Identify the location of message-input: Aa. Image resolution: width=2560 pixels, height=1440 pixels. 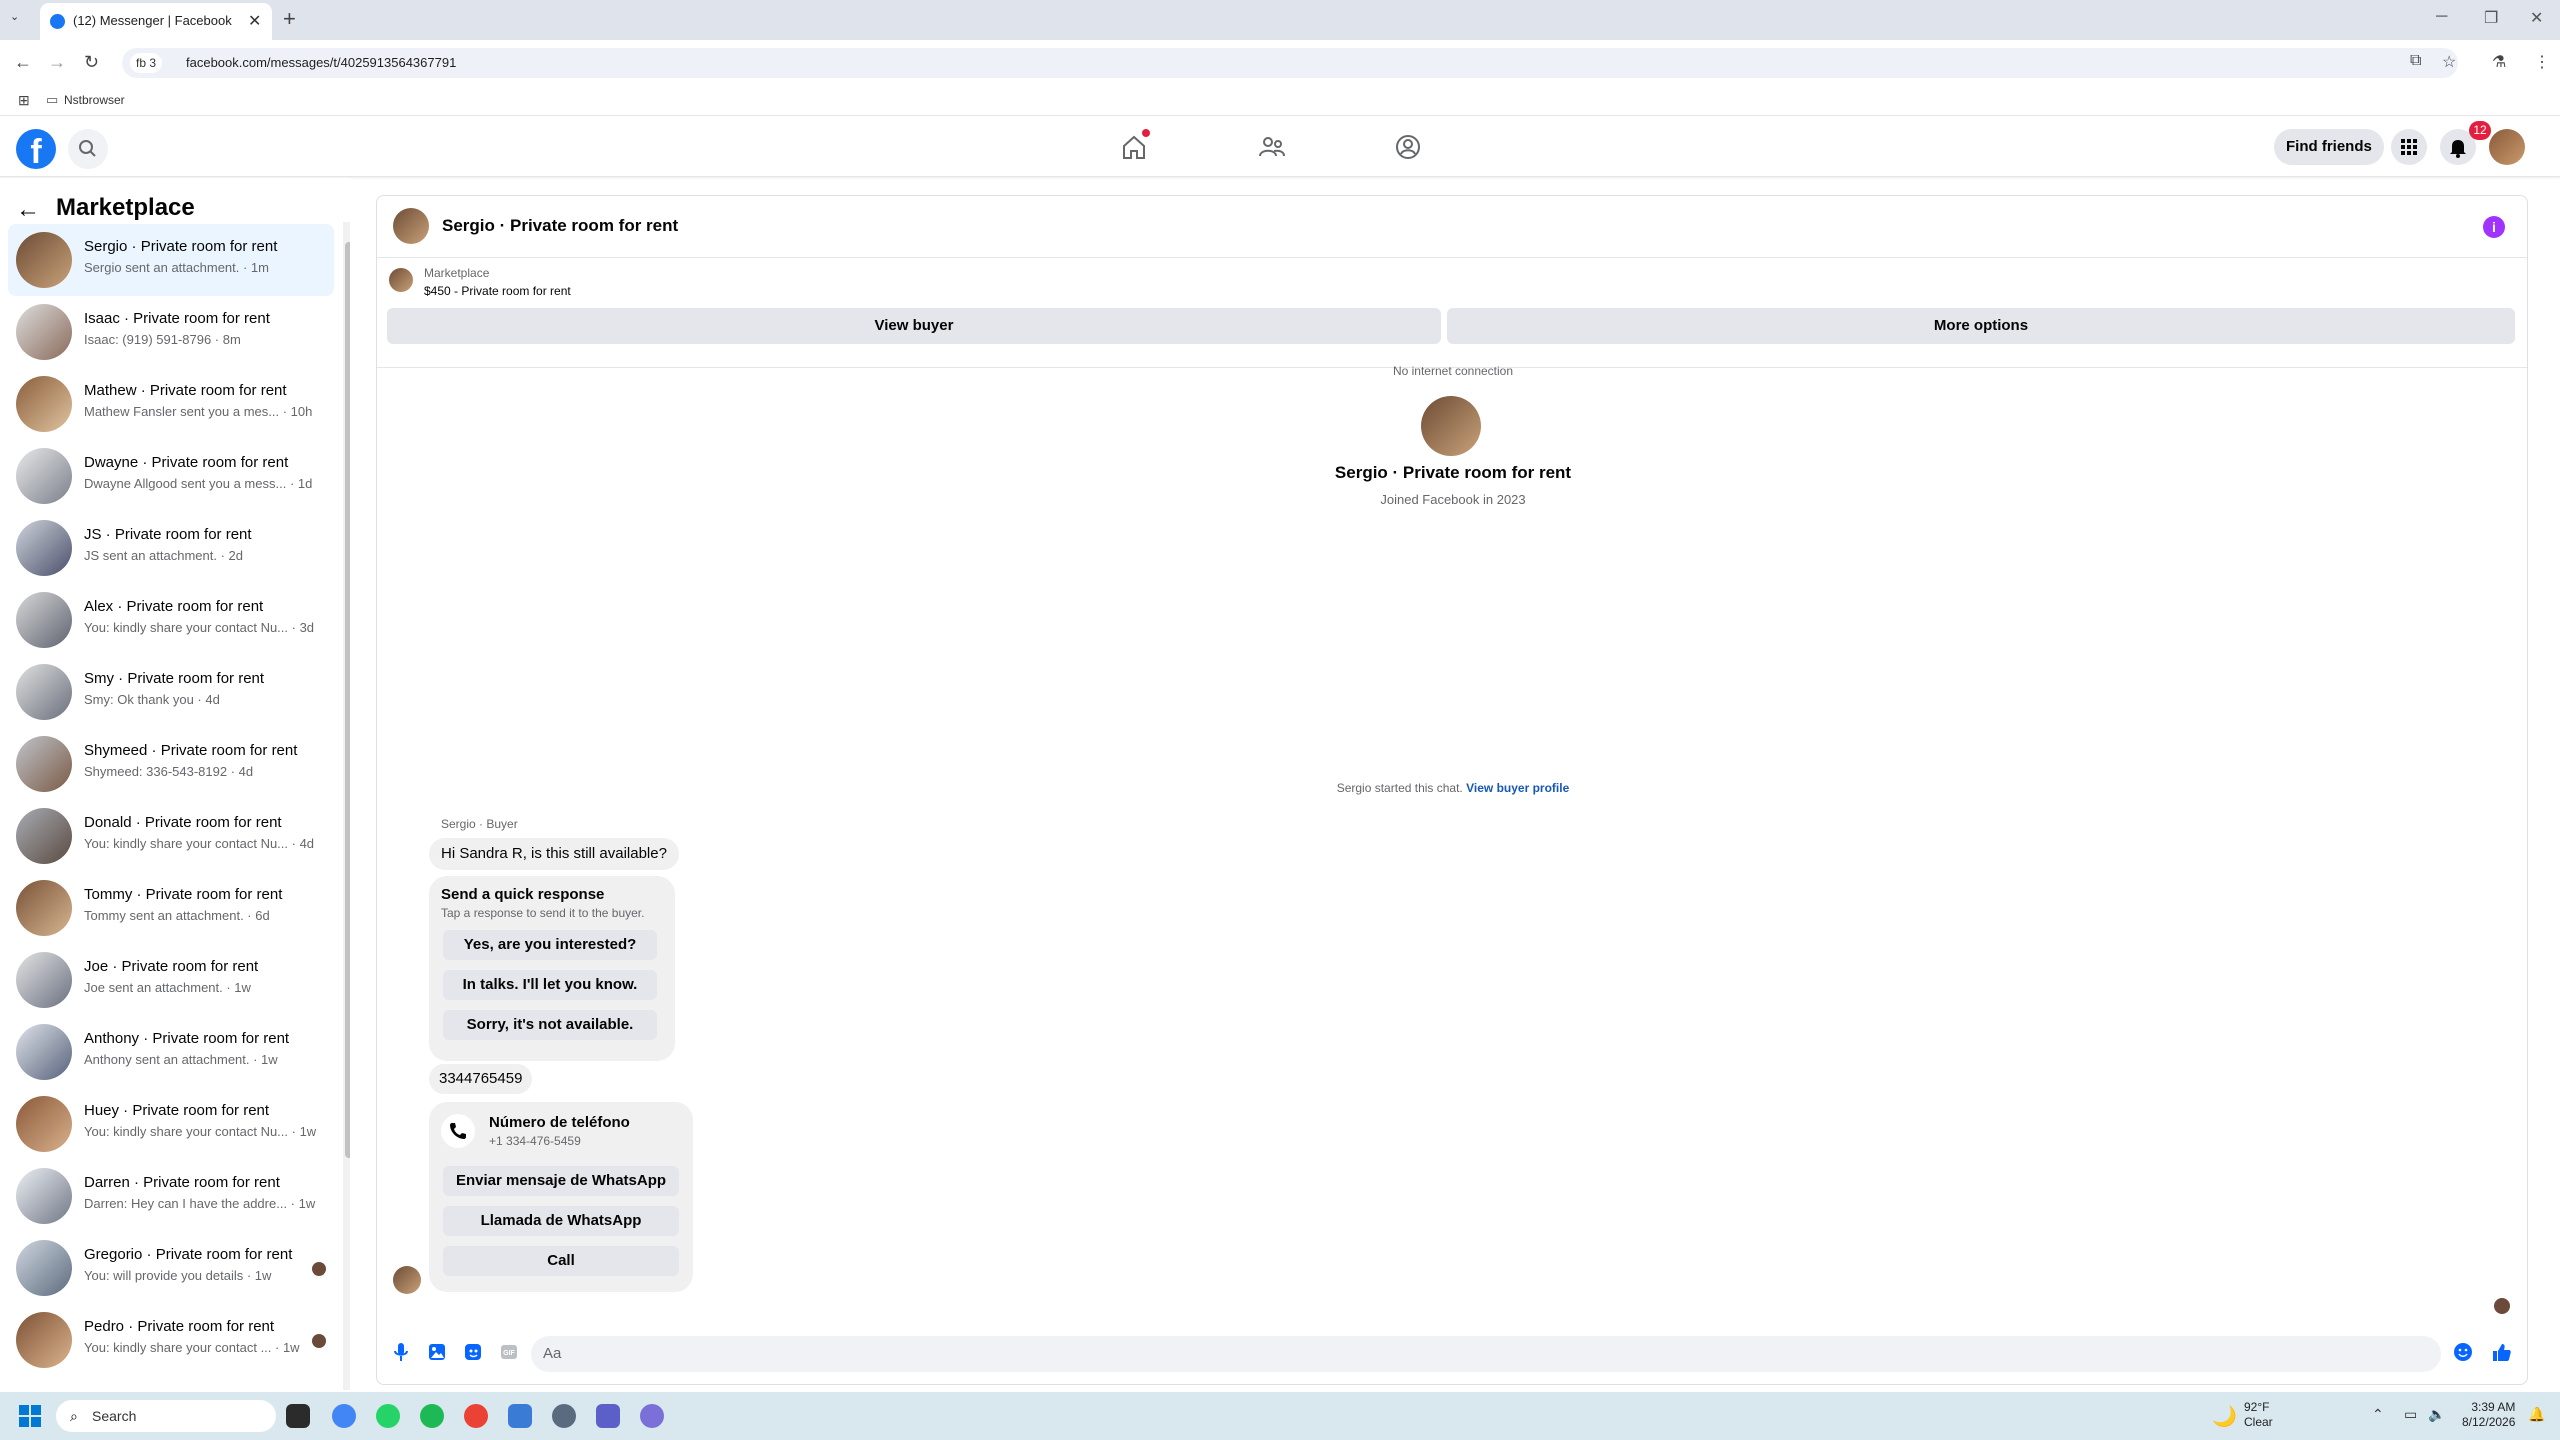
(1486, 1354).